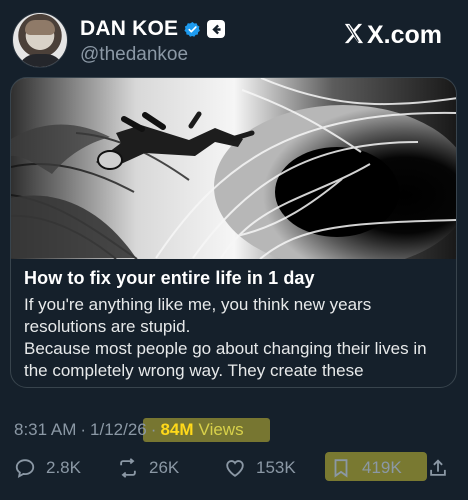 Image resolution: width=468 pixels, height=500 pixels. I want to click on reply-button: 2.8K, so click(47, 468).